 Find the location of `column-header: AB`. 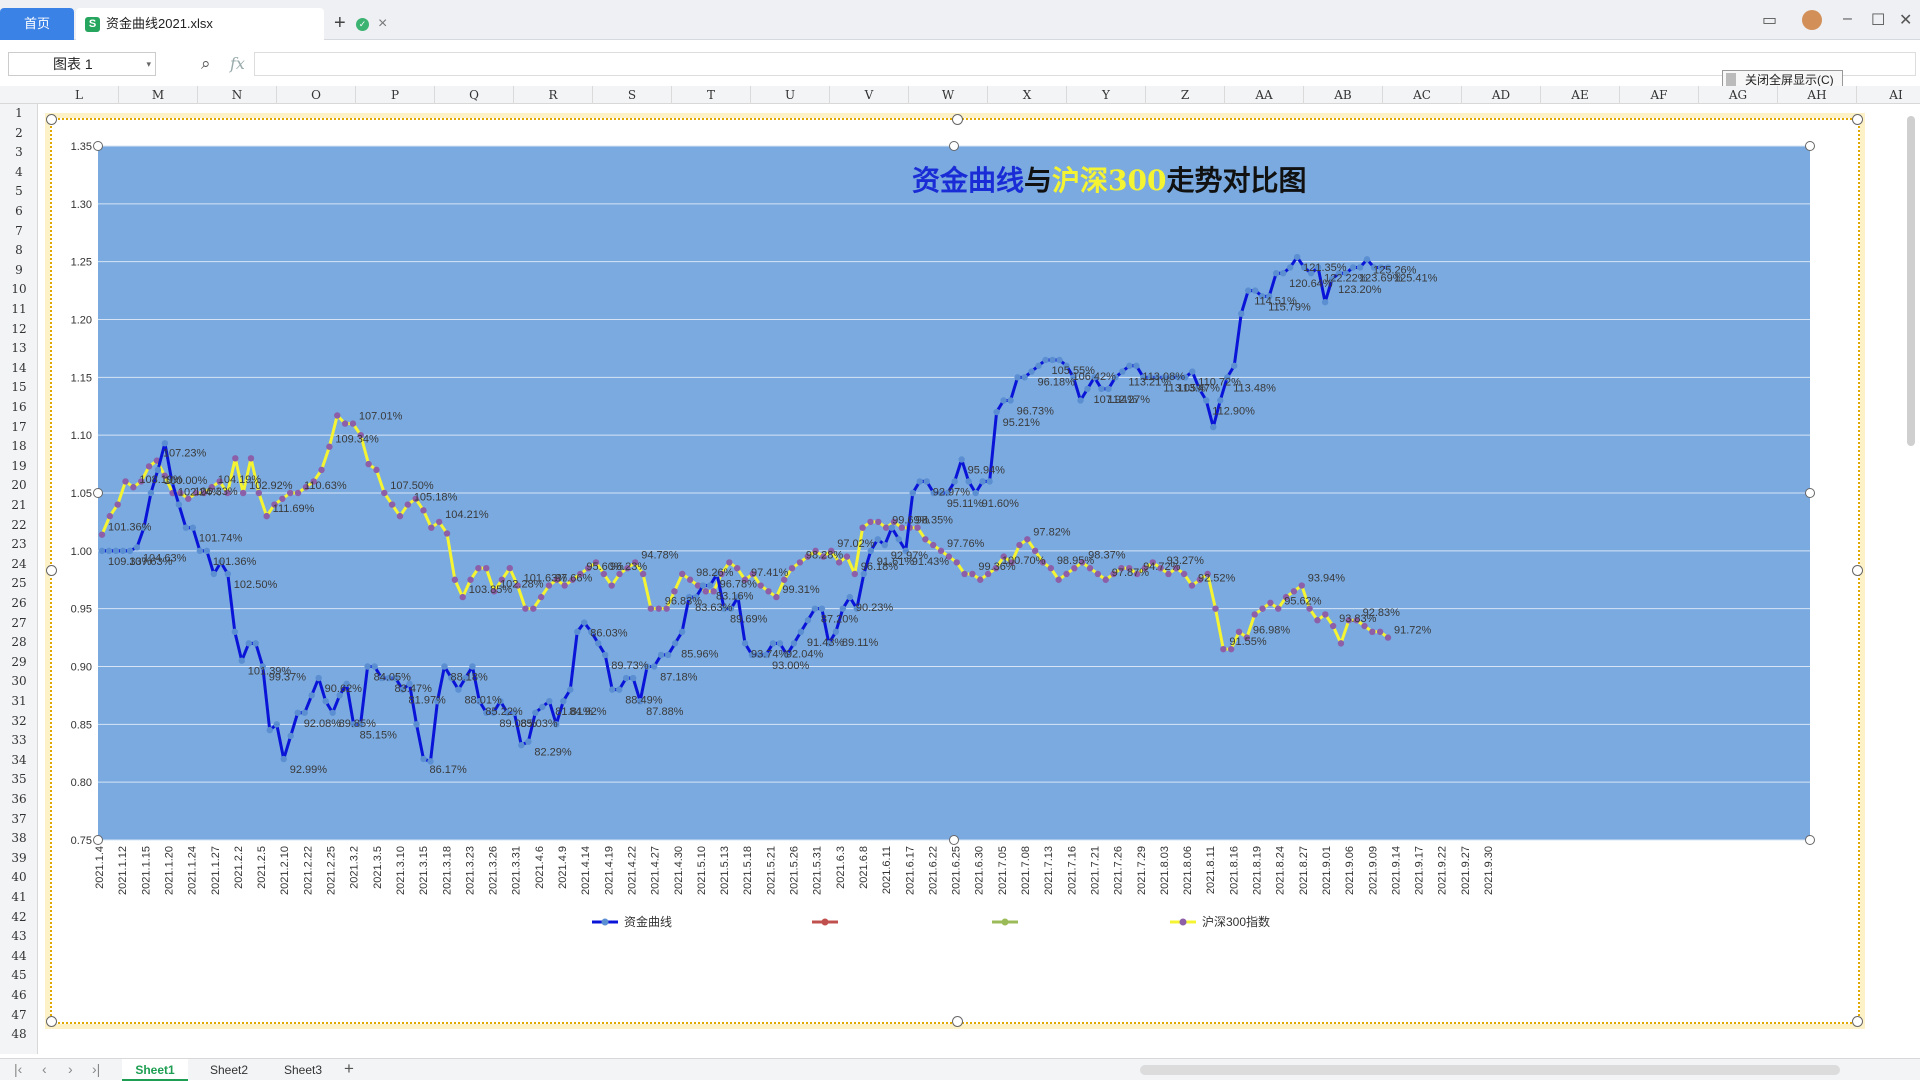

column-header: AB is located at coordinates (1343, 95).